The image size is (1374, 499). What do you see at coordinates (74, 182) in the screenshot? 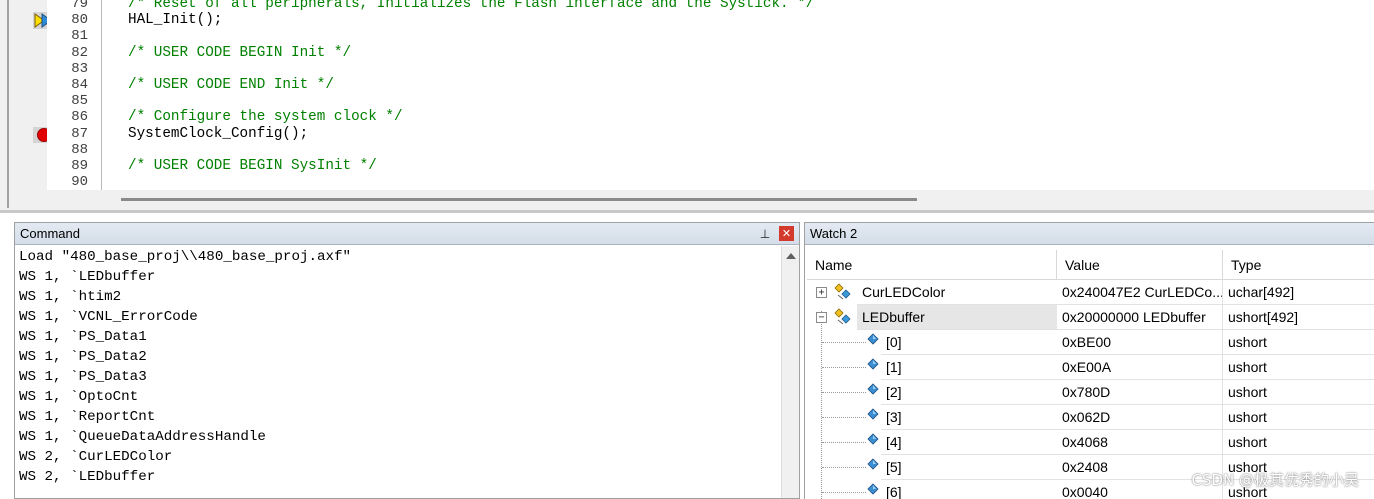
I see `line-number: 90` at bounding box center [74, 182].